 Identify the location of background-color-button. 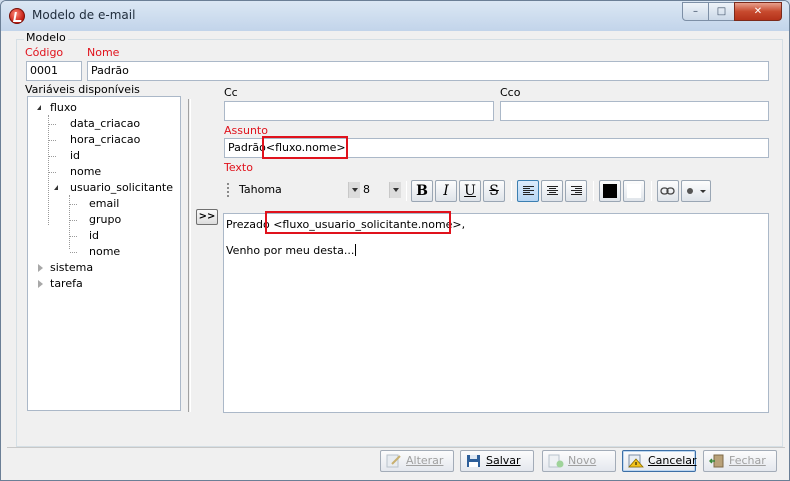
(634, 191).